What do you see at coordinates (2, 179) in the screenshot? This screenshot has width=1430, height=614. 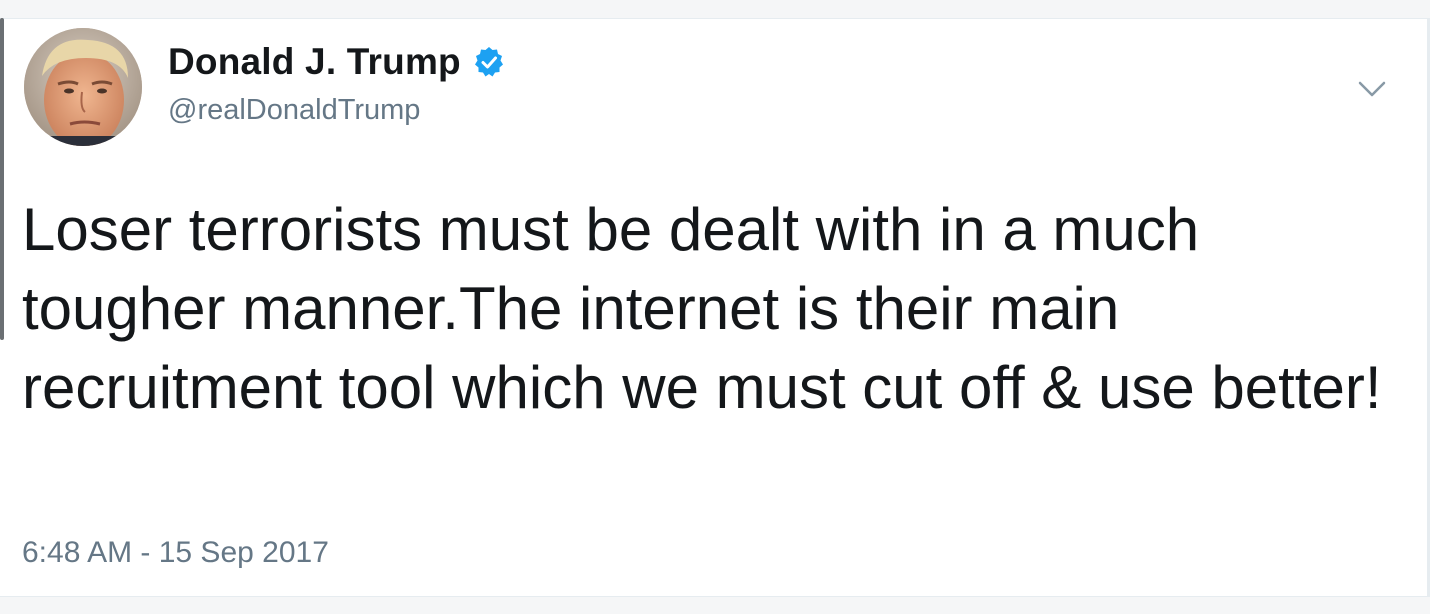 I see `scrollbar` at bounding box center [2, 179].